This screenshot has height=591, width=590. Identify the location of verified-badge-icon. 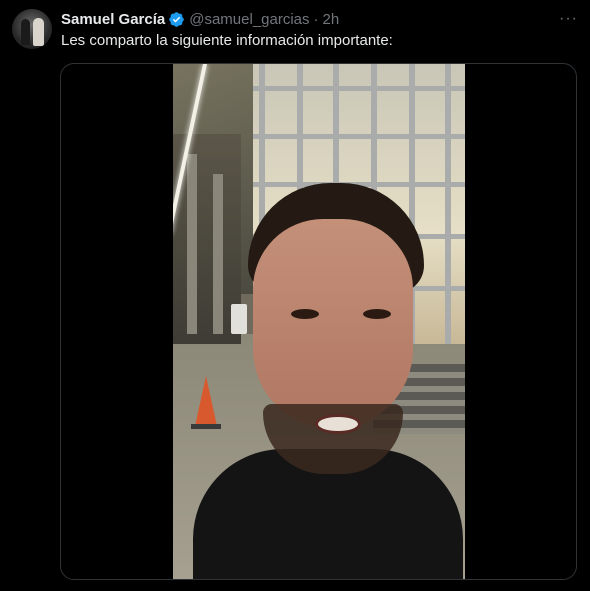
(176, 19).